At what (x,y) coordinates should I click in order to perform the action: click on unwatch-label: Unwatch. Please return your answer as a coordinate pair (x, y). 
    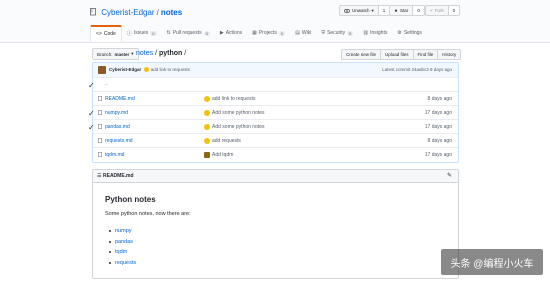
    Looking at the image, I should click on (361, 10).